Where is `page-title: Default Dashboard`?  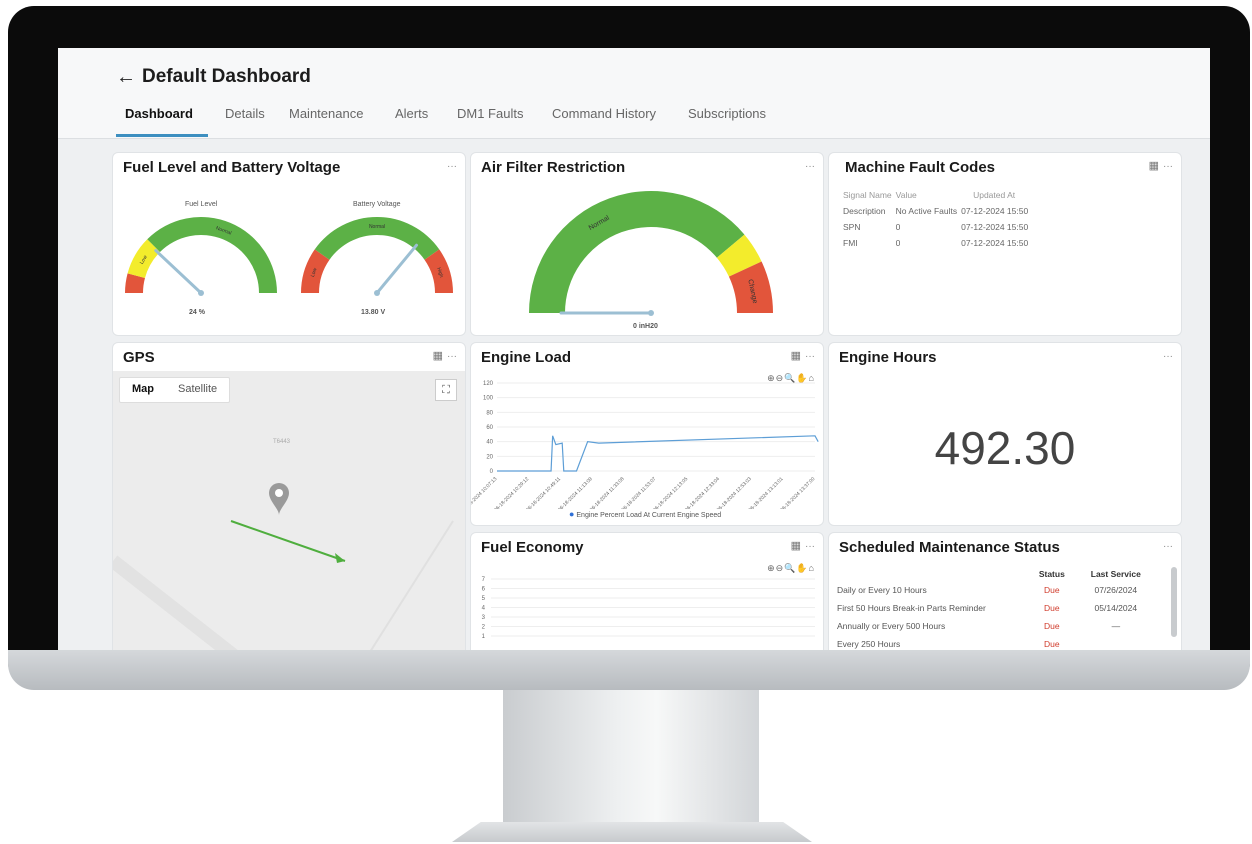
page-title: Default Dashboard is located at coordinates (226, 76).